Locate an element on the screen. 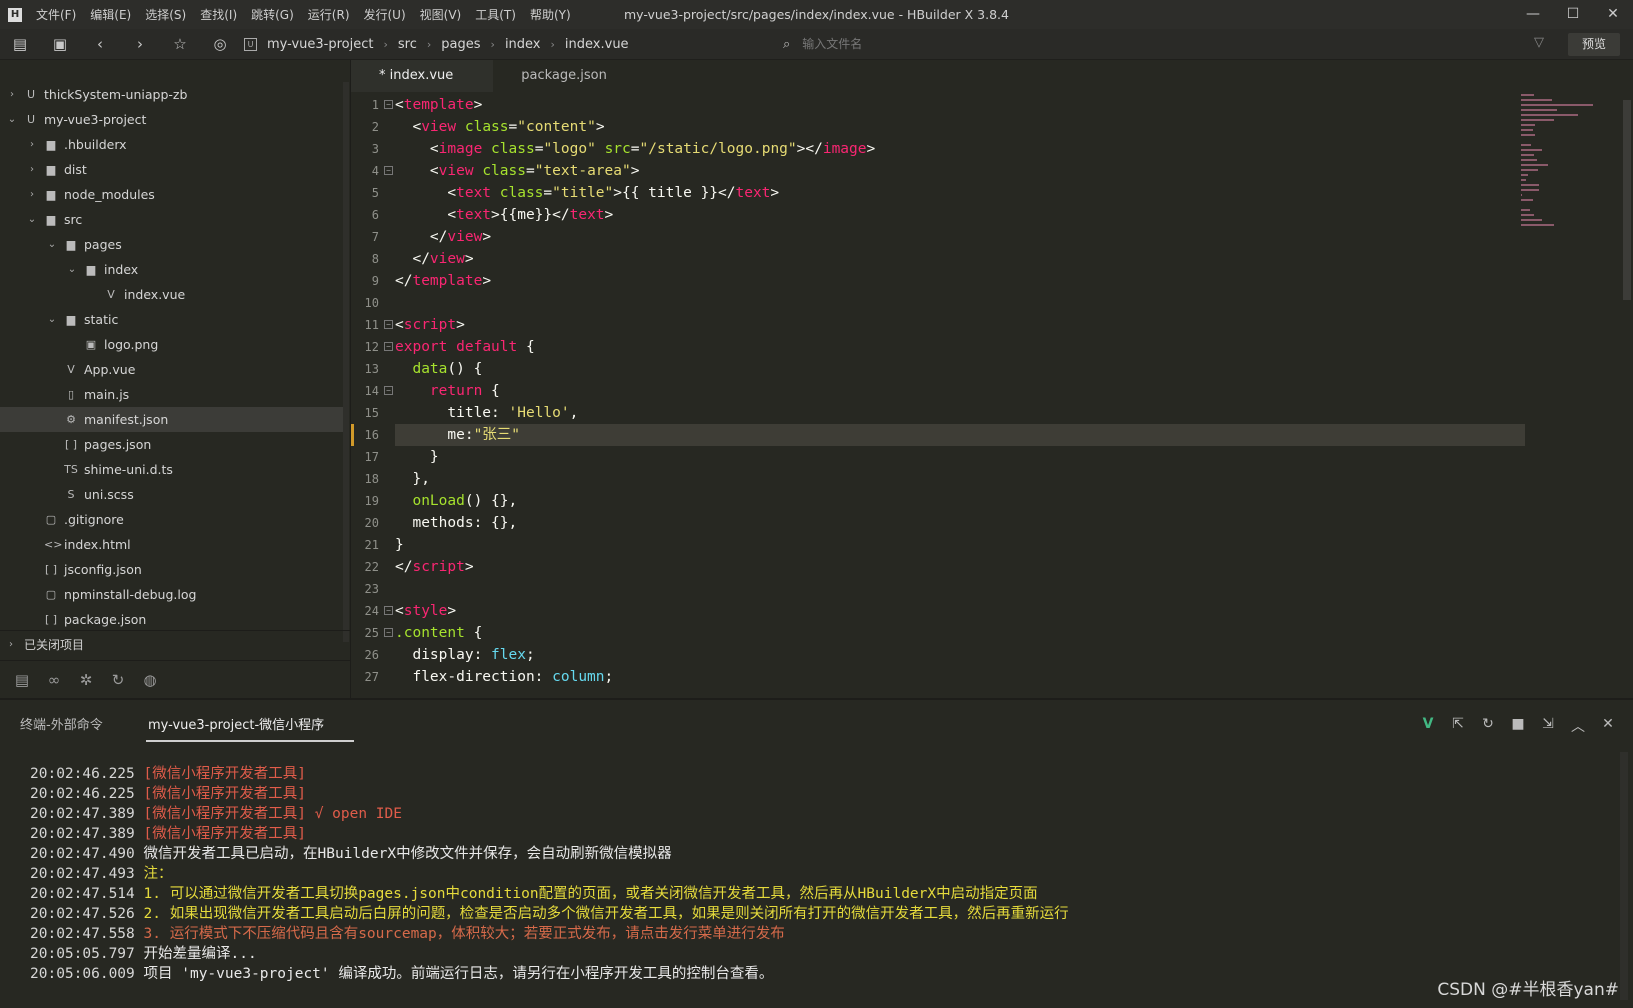 This screenshot has width=1633, height=1008. file-search-input is located at coordinates (1102, 44).